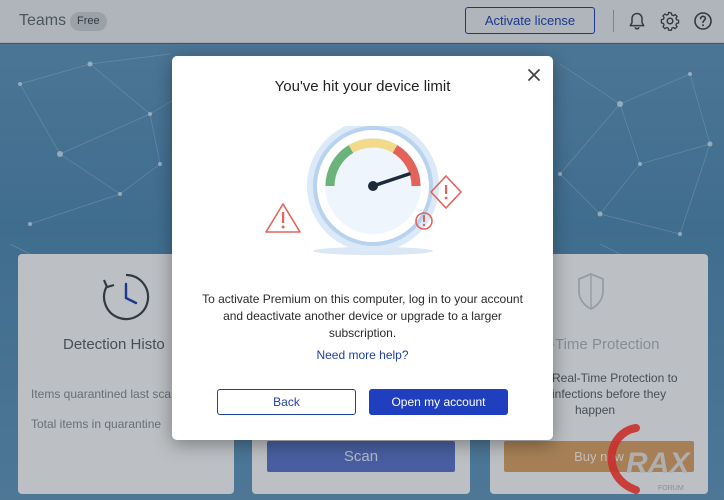 This screenshot has height=500, width=724. I want to click on svg-text: FORUM, so click(671, 488).